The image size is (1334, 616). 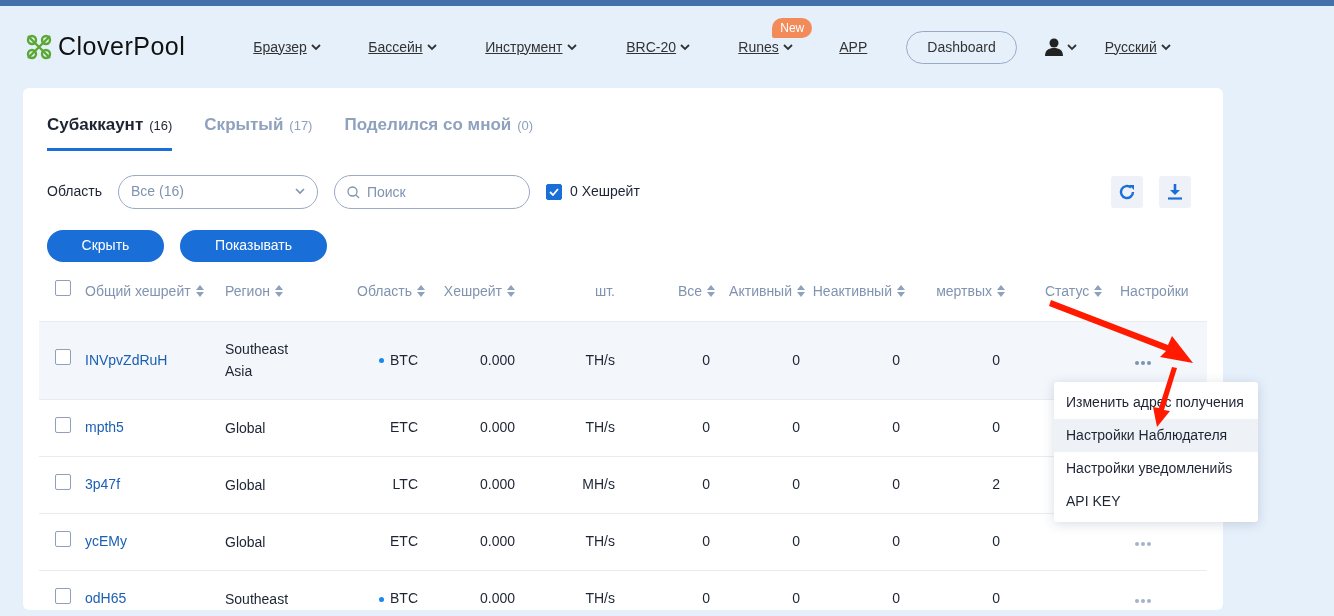 What do you see at coordinates (996, 484) in the screenshot?
I see `dead-cell: 2` at bounding box center [996, 484].